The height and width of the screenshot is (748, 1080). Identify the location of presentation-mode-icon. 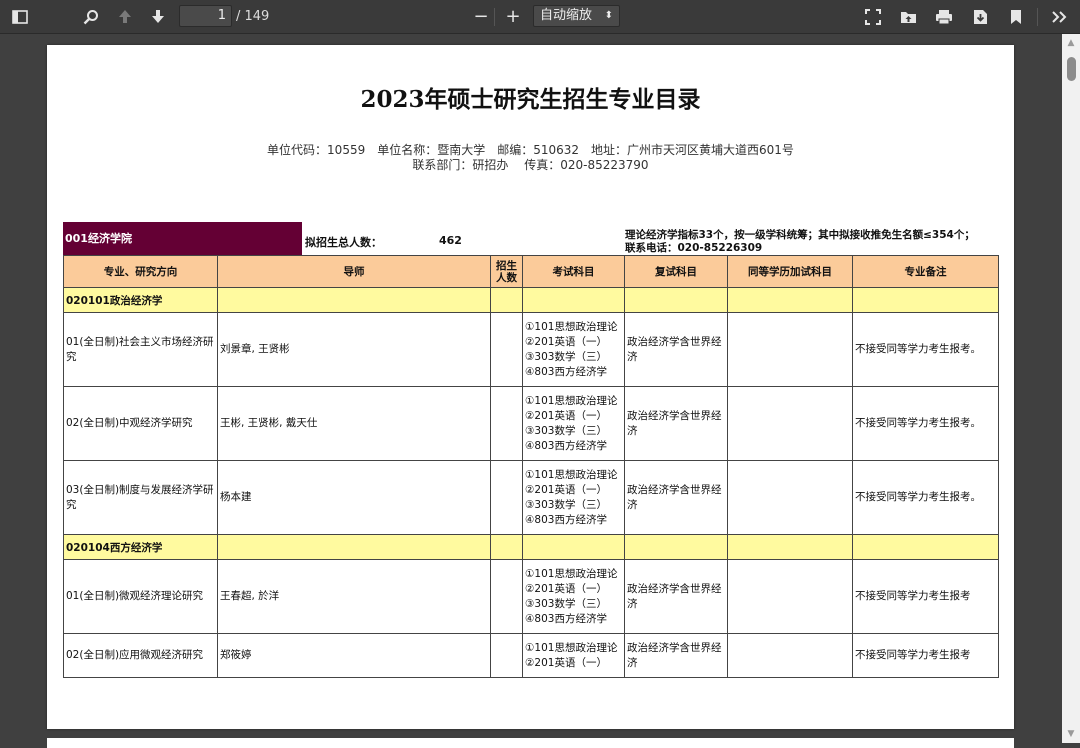
(873, 16).